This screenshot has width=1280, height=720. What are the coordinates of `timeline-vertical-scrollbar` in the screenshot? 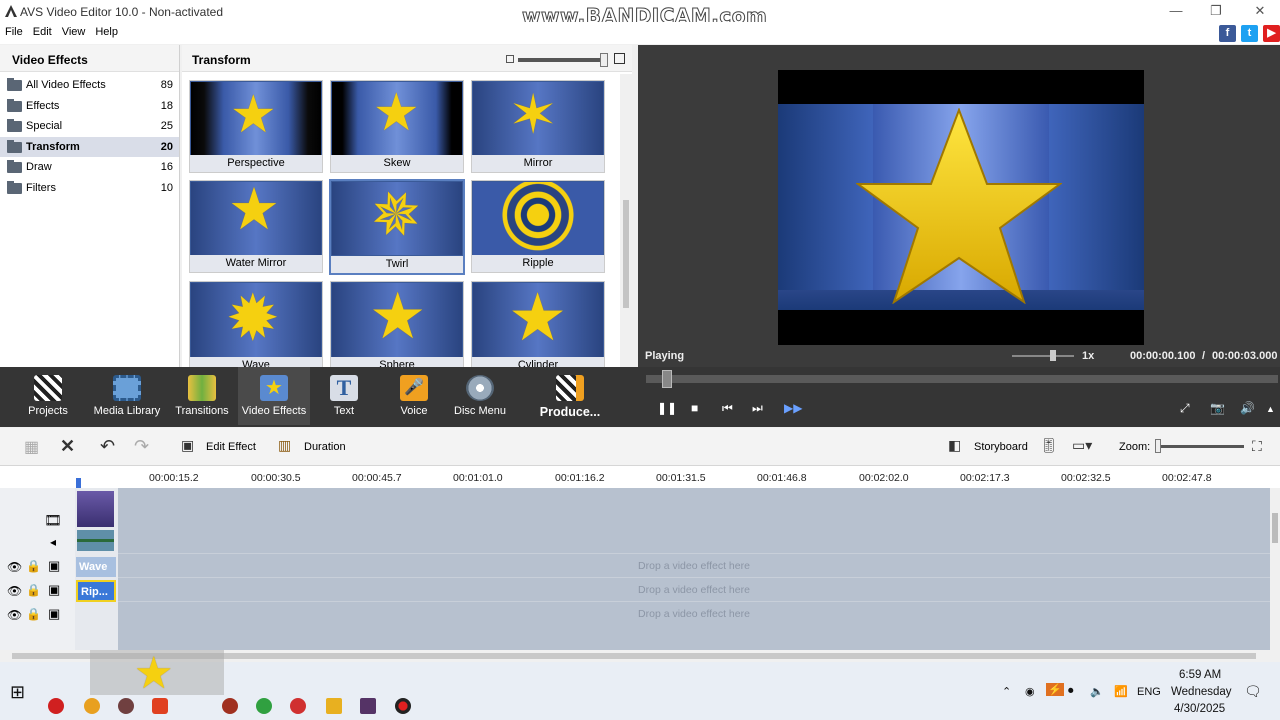 It's located at (1275, 569).